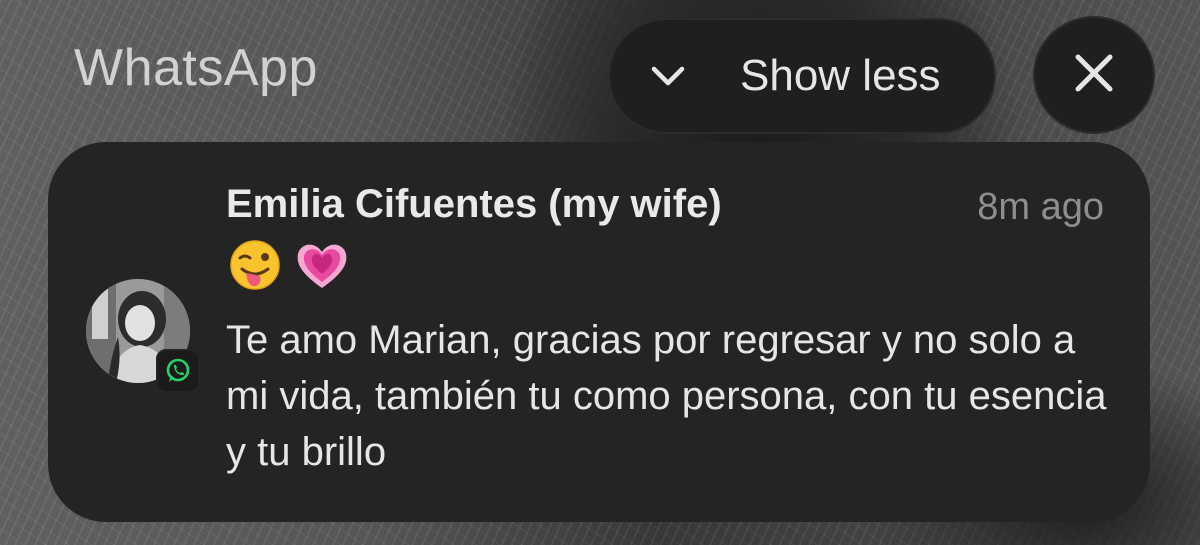 The width and height of the screenshot is (1200, 545). What do you see at coordinates (196, 68) in the screenshot?
I see `app-title: WhatsApp` at bounding box center [196, 68].